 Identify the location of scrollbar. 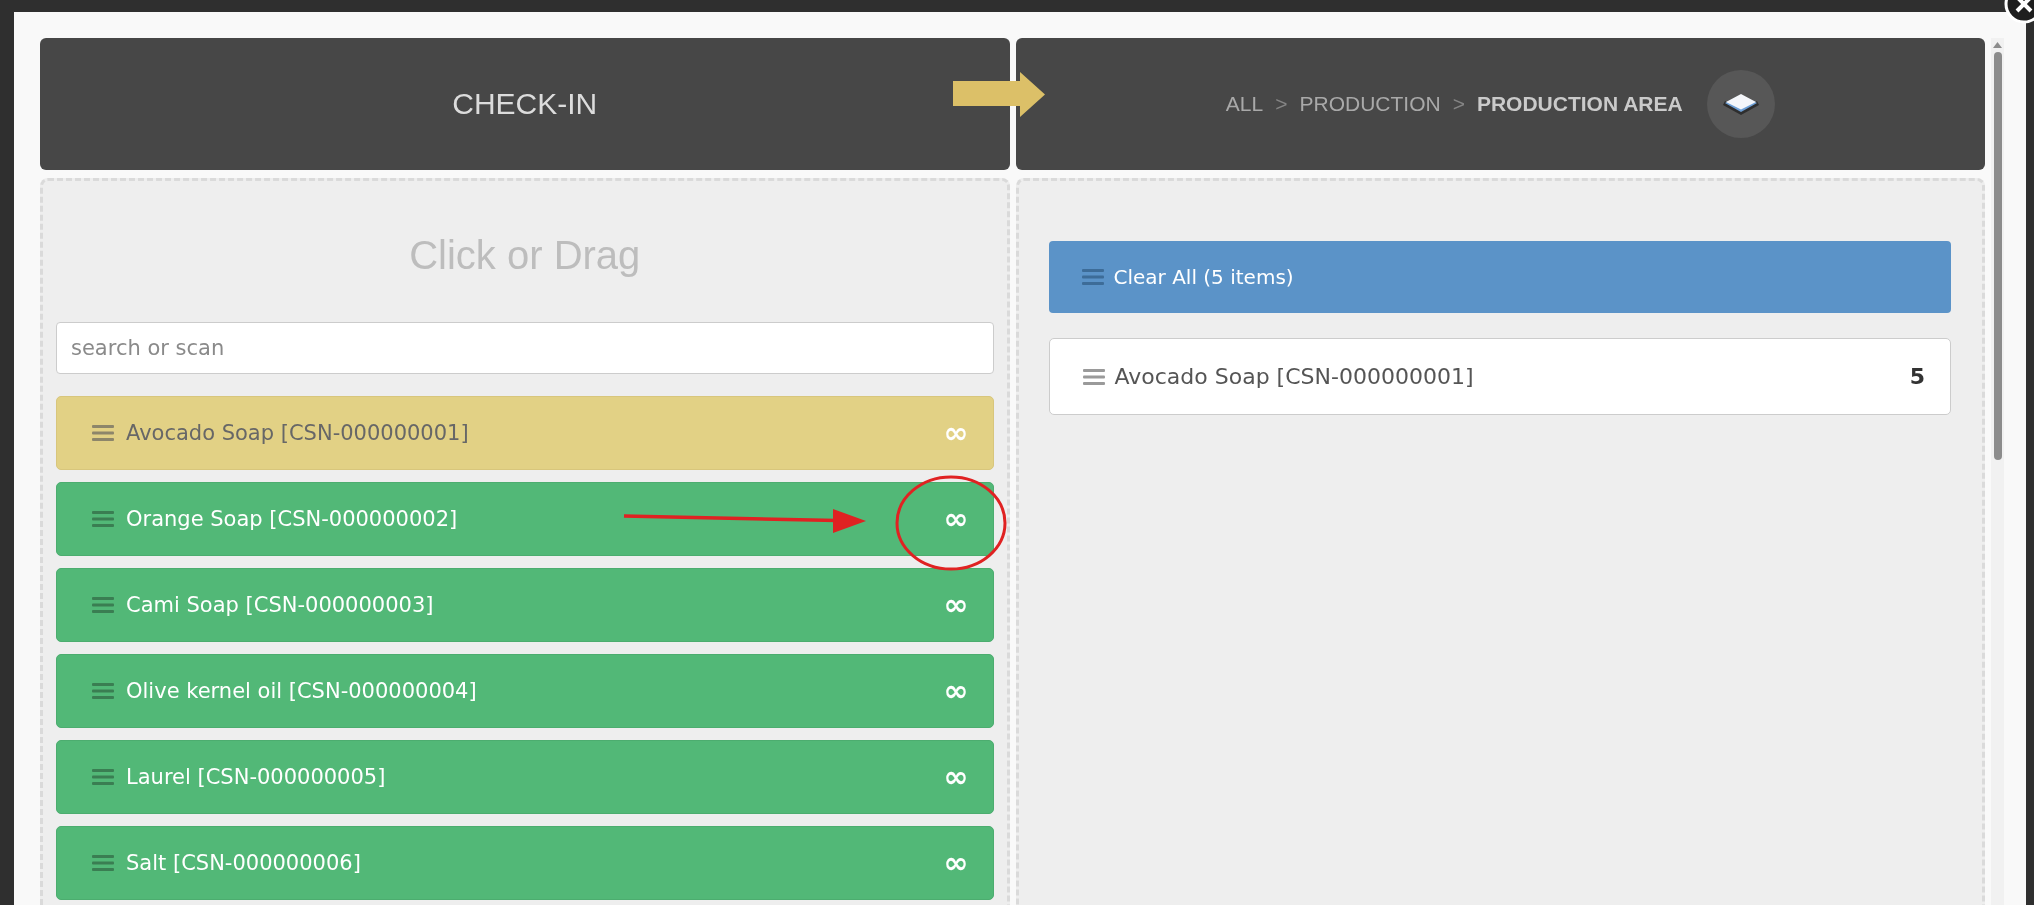
(1997, 471).